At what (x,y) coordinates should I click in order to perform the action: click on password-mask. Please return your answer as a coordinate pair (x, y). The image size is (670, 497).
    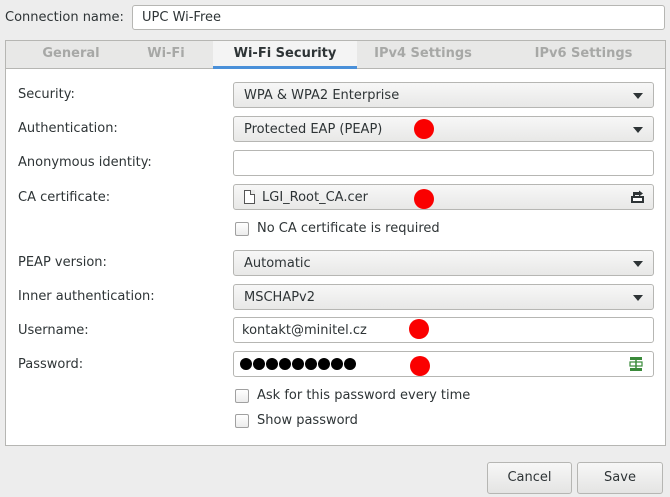
    Looking at the image, I should click on (298, 365).